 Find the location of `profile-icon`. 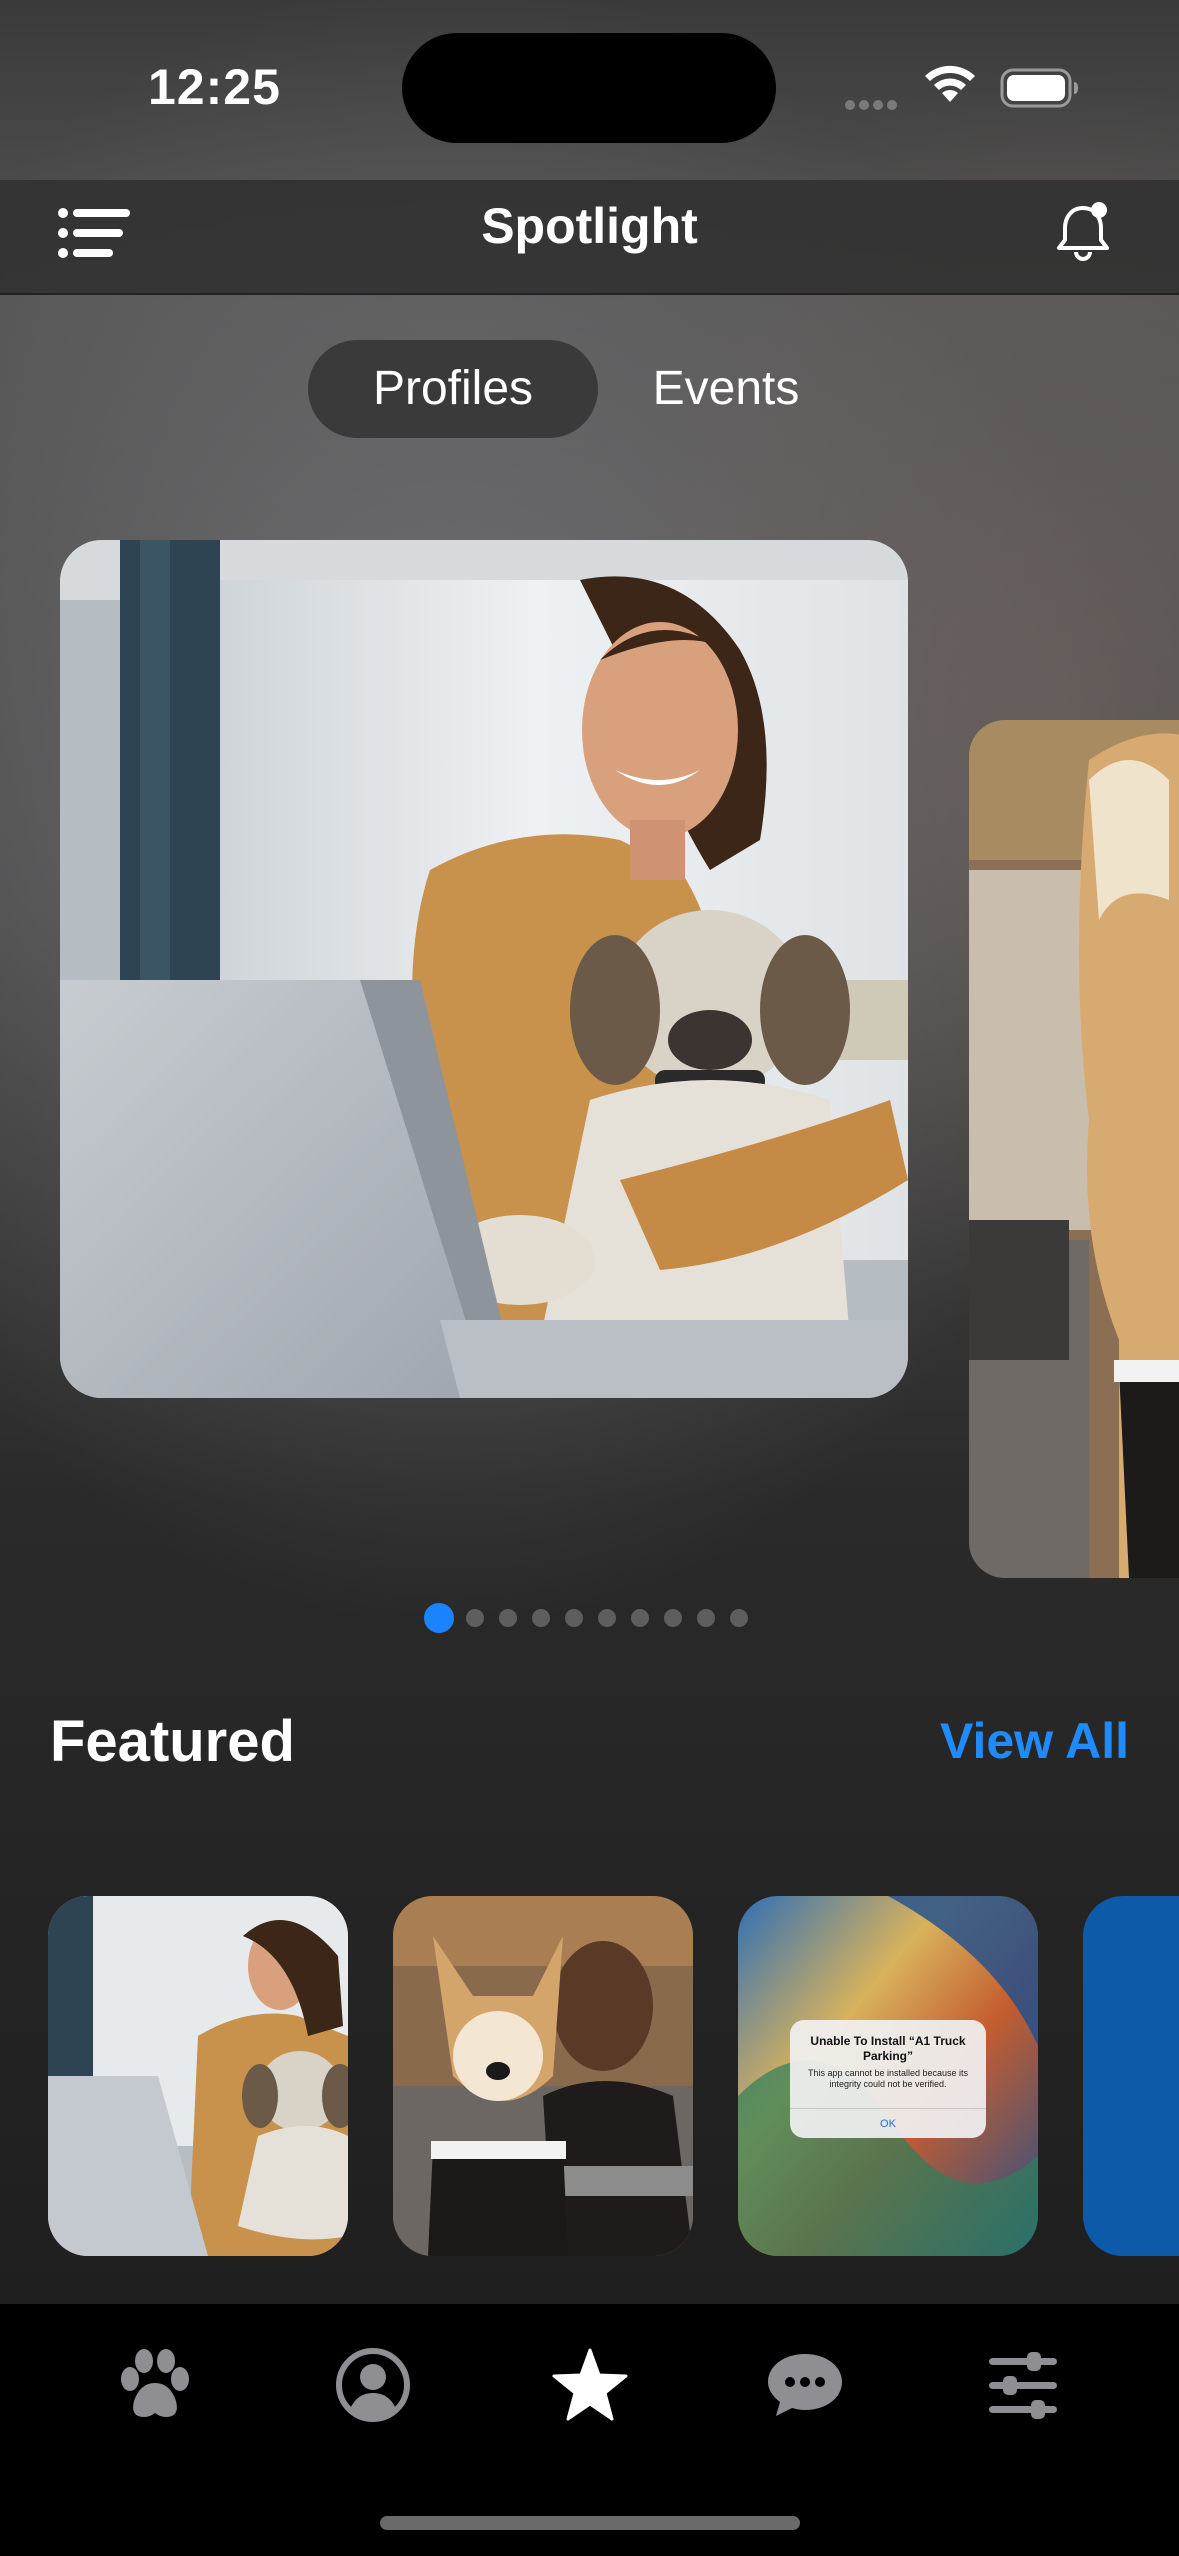

profile-icon is located at coordinates (373, 2385).